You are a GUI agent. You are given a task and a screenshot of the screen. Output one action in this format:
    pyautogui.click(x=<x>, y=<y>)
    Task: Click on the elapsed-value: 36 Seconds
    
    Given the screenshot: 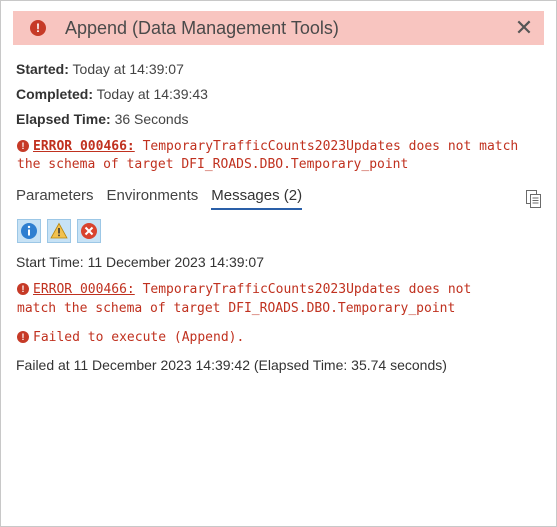 What is the action you would take?
    pyautogui.click(x=151, y=119)
    